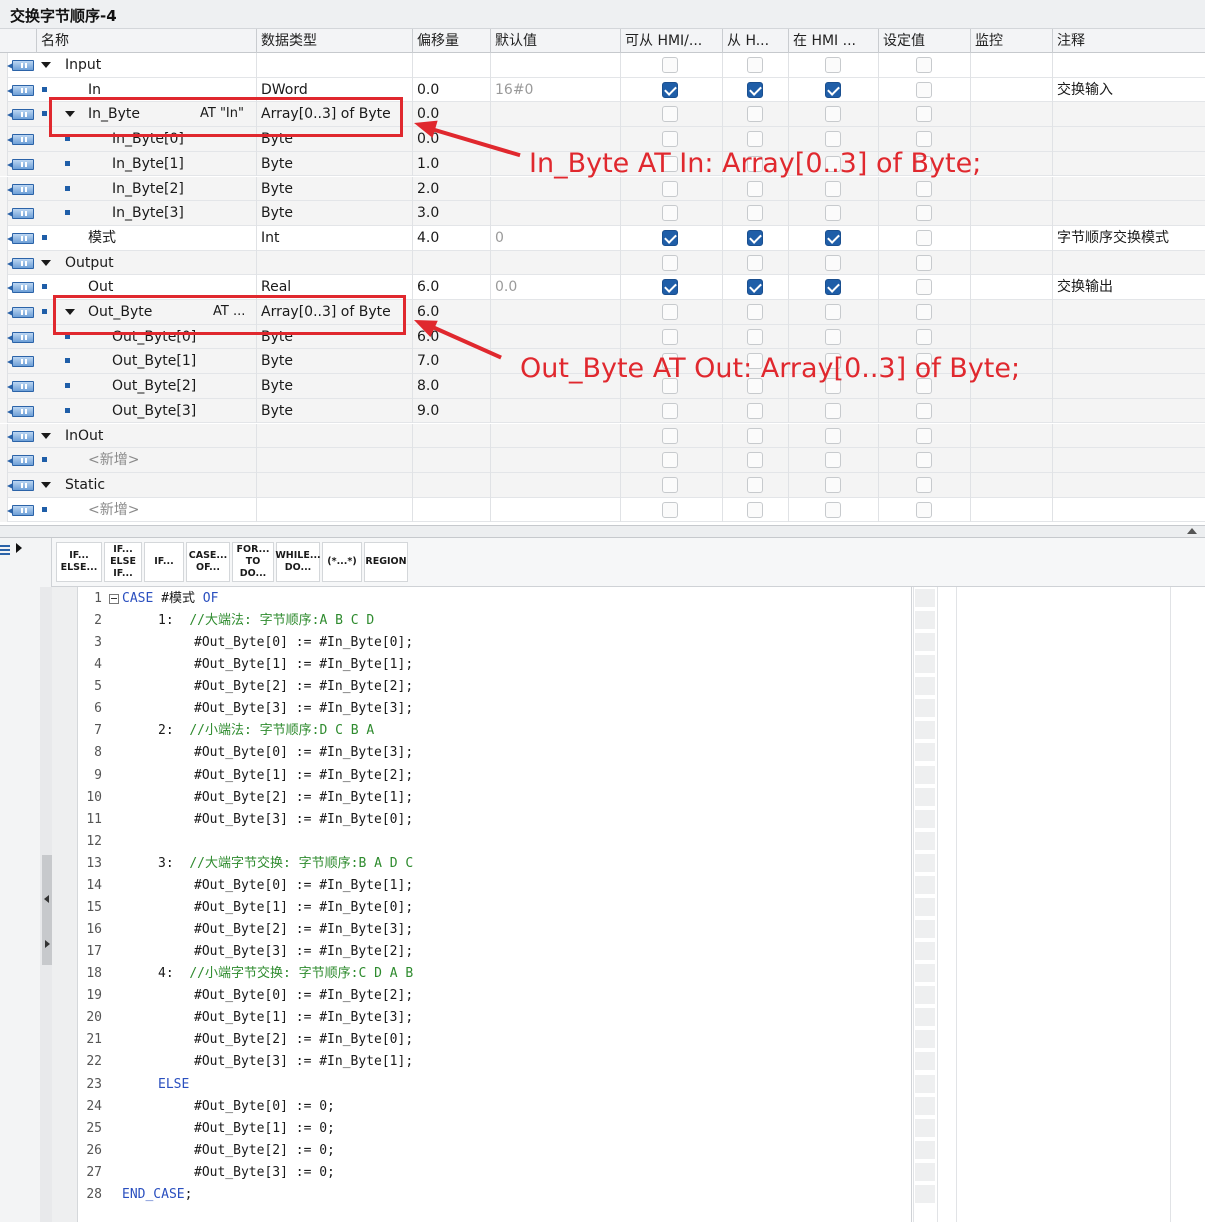 Image resolution: width=1205 pixels, height=1222 pixels. Describe the element at coordinates (495, 599) in the screenshot. I see `code-line: 1 CASE #模式 OF` at that location.